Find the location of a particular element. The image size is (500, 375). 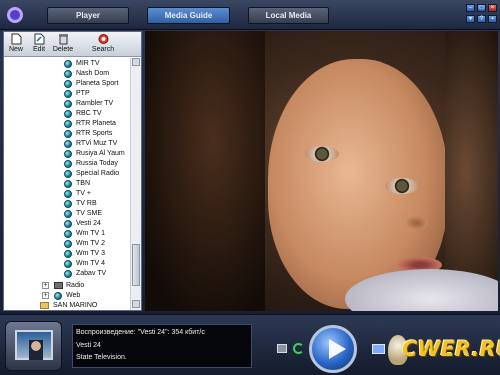

help-button: ? is located at coordinates (481, 19).